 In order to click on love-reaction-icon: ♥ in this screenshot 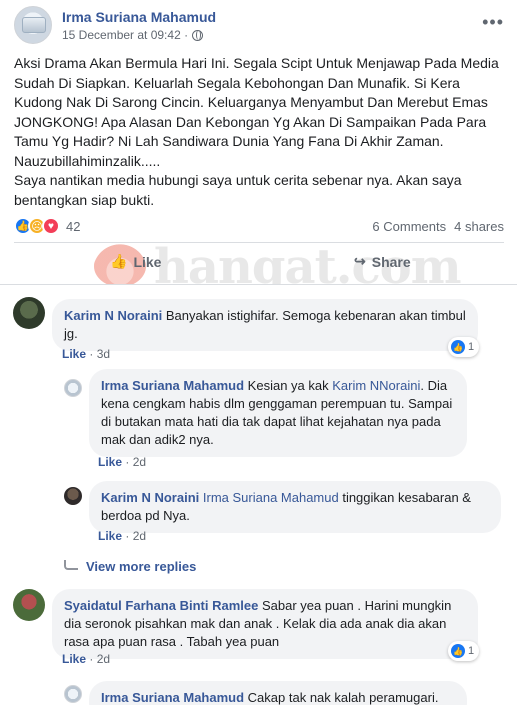, I will do `click(51, 226)`.